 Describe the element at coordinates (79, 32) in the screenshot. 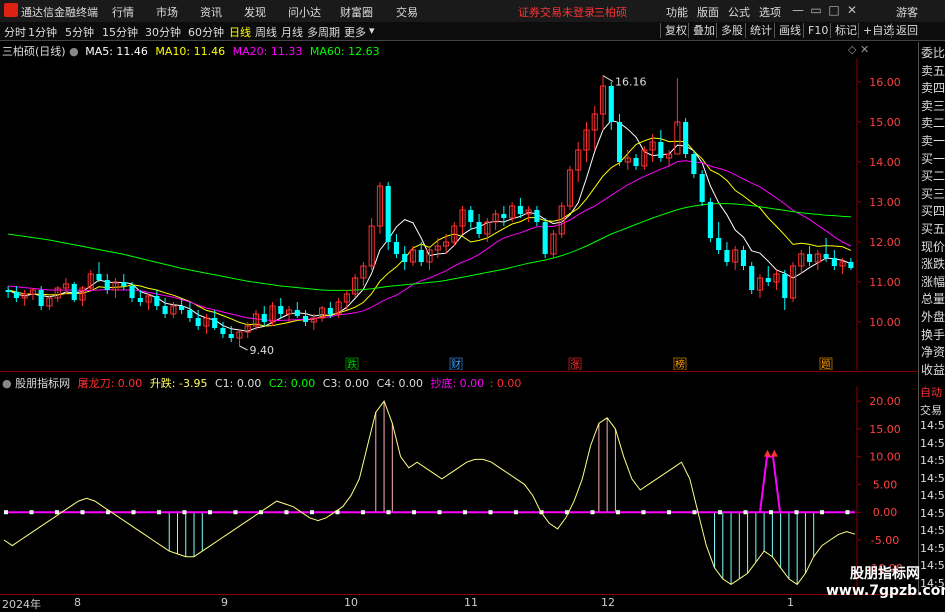

I see `period-tab-5min: 5分钟` at that location.